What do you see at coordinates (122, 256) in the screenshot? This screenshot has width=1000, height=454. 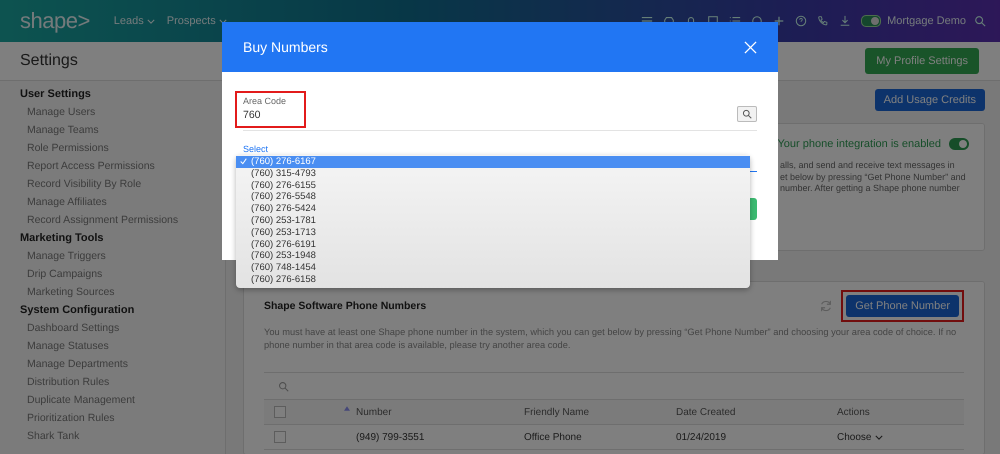 I see `sidebar-item: Manage Triggers` at bounding box center [122, 256].